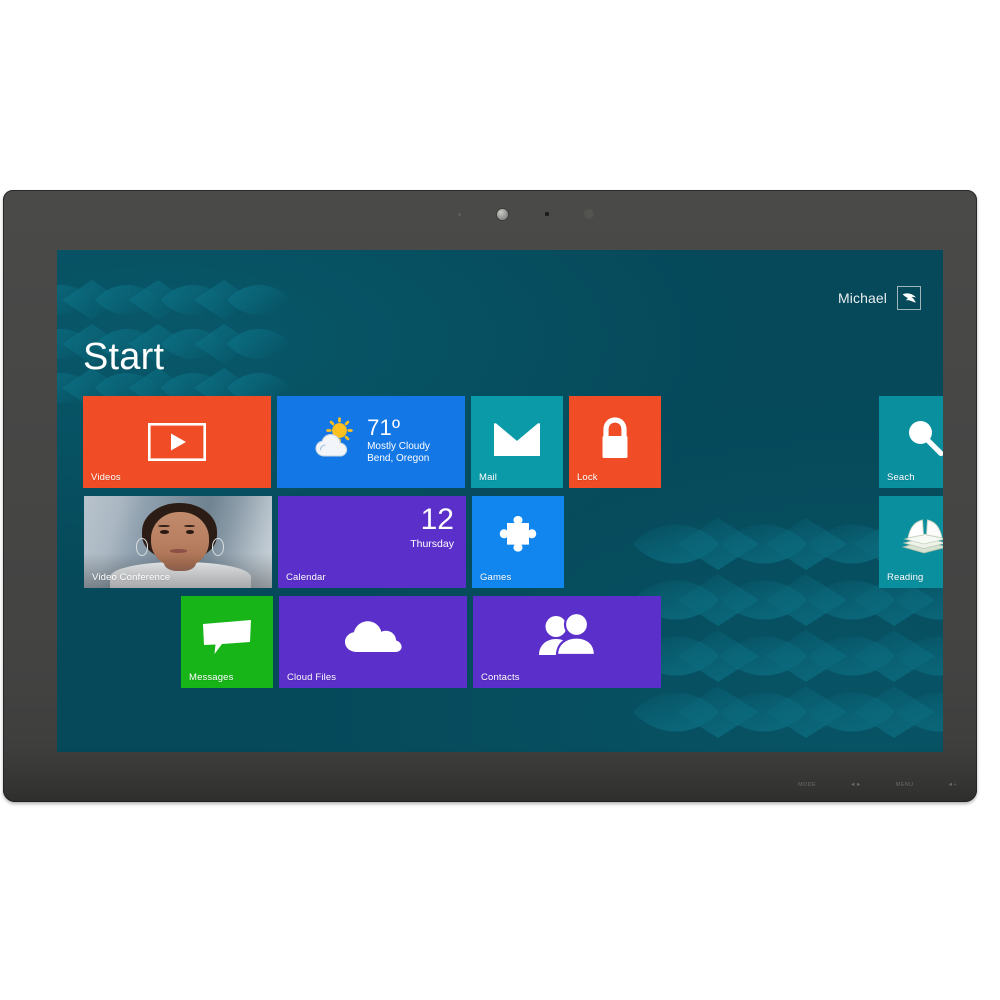 The image size is (1000, 1000). What do you see at coordinates (500, 677) in the screenshot?
I see `tile-label-contacts: Contacts` at bounding box center [500, 677].